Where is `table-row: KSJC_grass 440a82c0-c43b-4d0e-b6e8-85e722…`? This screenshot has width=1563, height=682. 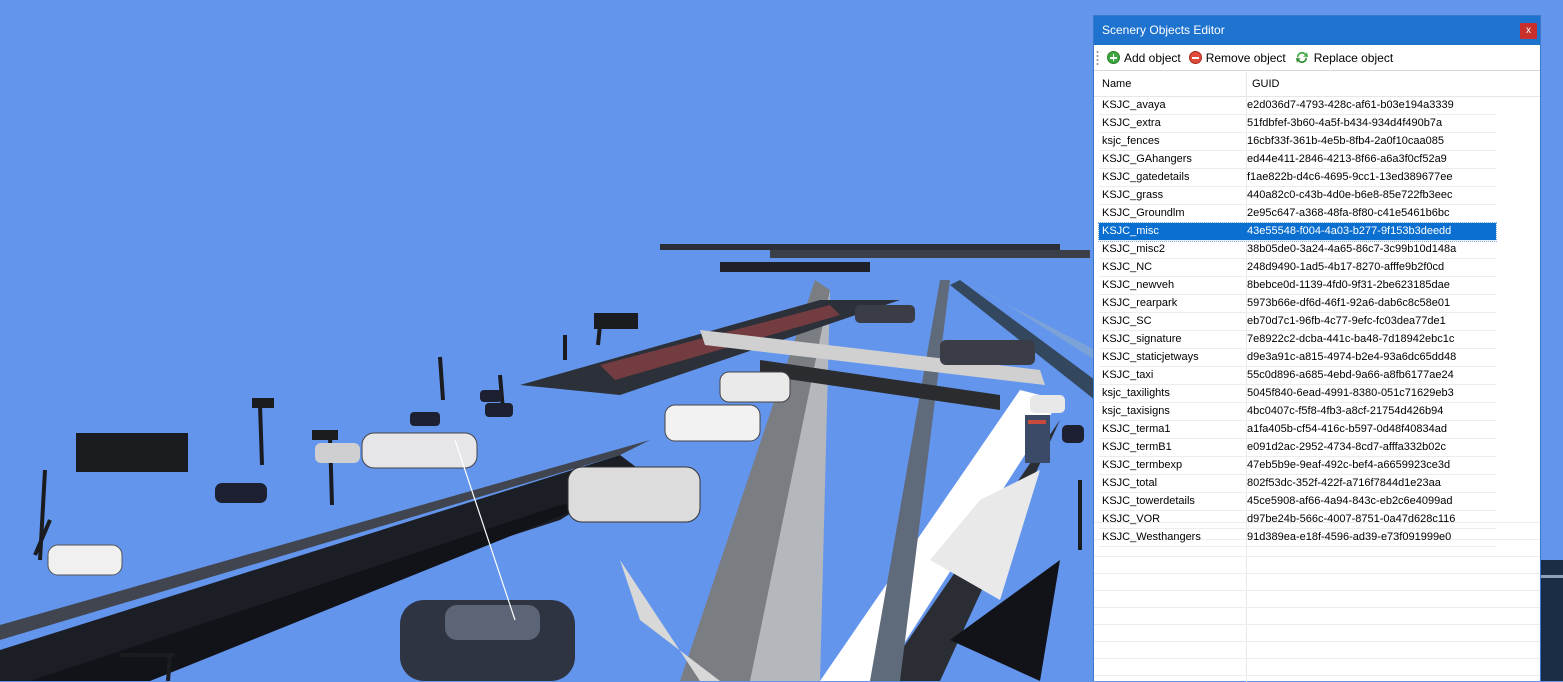
table-row: KSJC_grass 440a82c0-c43b-4d0e-b6e8-85e722… is located at coordinates (1297, 196).